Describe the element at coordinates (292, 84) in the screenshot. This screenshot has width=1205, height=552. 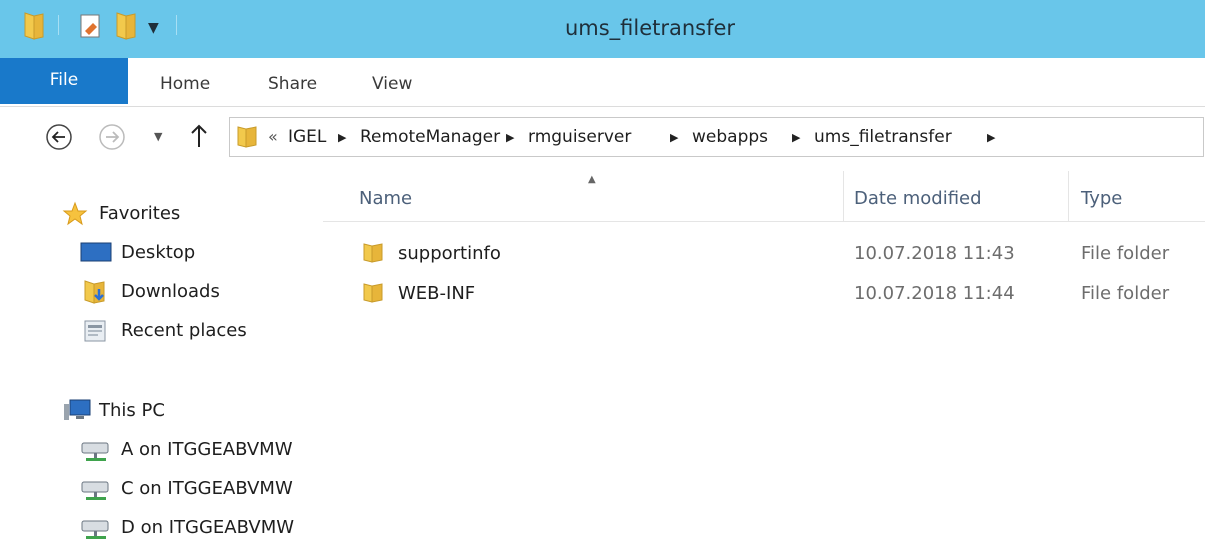
I see `tab-share: Share` at that location.